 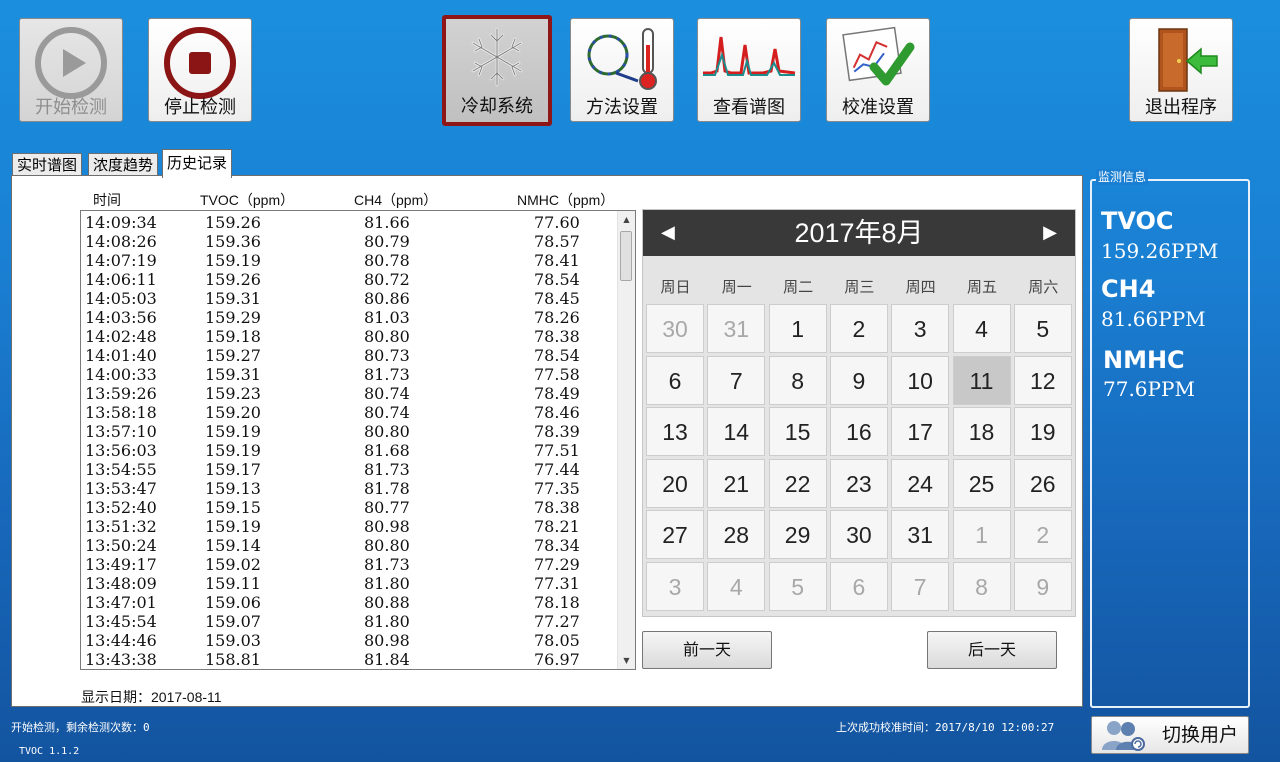 I want to click on calibration-settings-button: 校准设置, so click(x=878, y=70).